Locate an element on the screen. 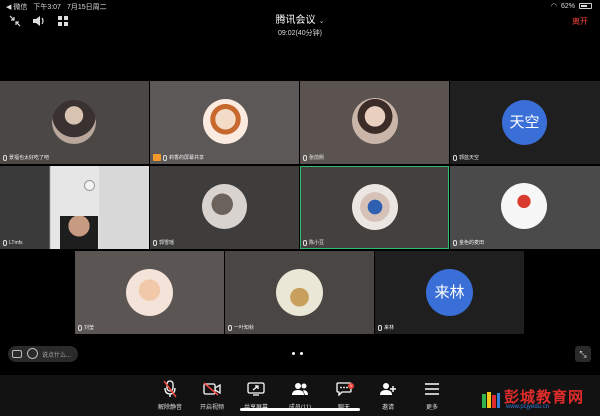 The height and width of the screenshot is (416, 600). wall-clock-icon is located at coordinates (89, 185).